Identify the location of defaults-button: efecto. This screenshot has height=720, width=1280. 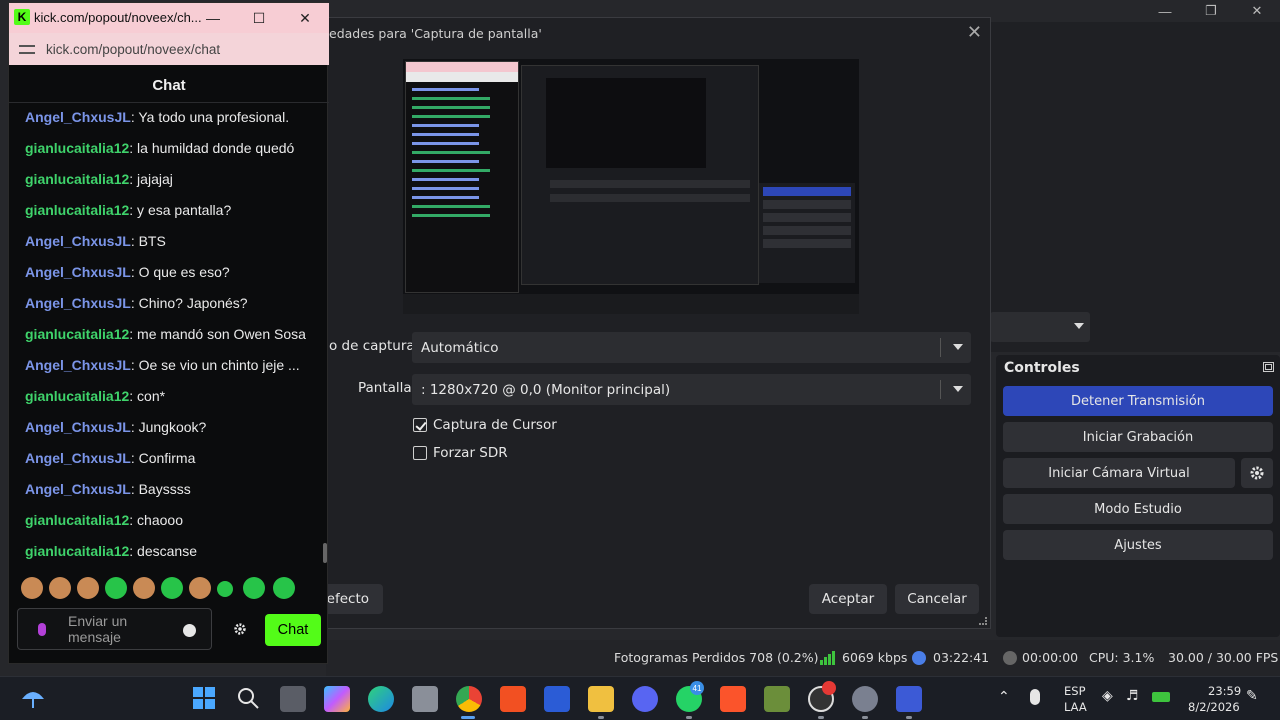
(351, 599).